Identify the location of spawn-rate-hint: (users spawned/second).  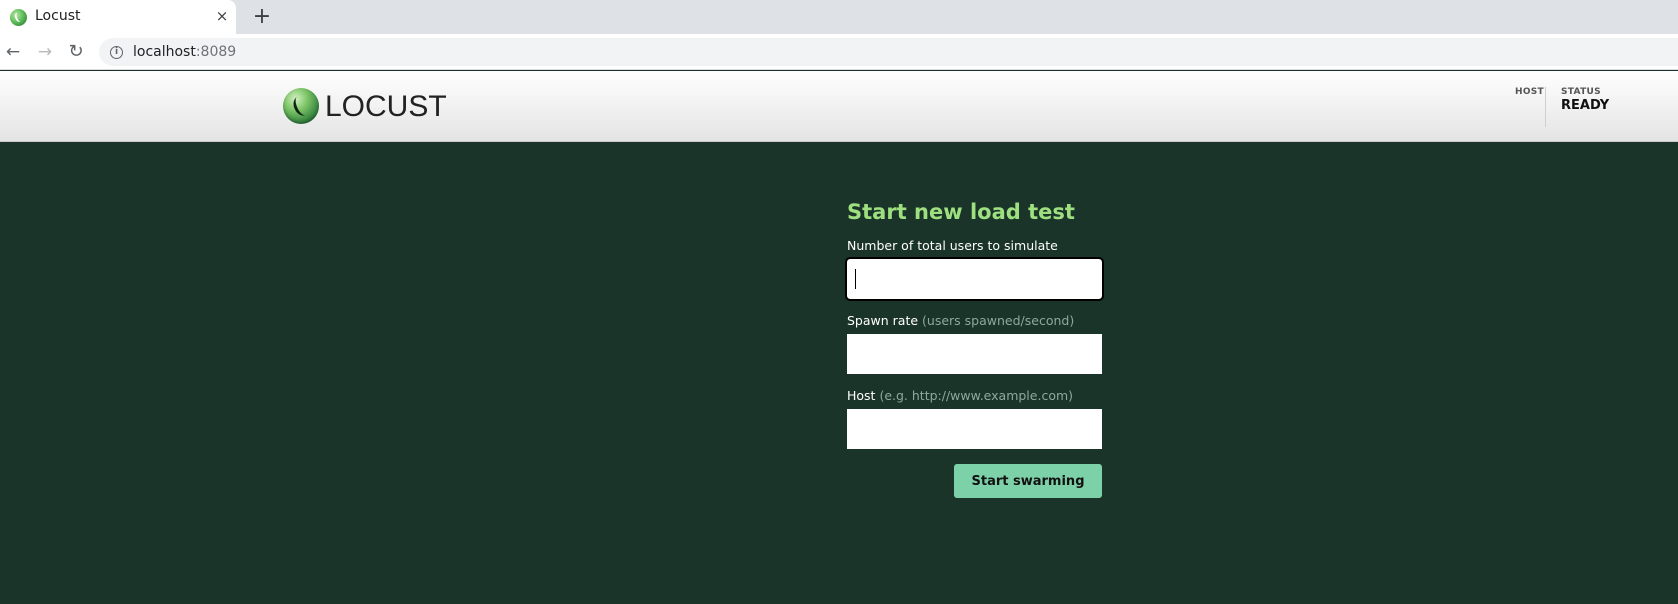
(998, 320).